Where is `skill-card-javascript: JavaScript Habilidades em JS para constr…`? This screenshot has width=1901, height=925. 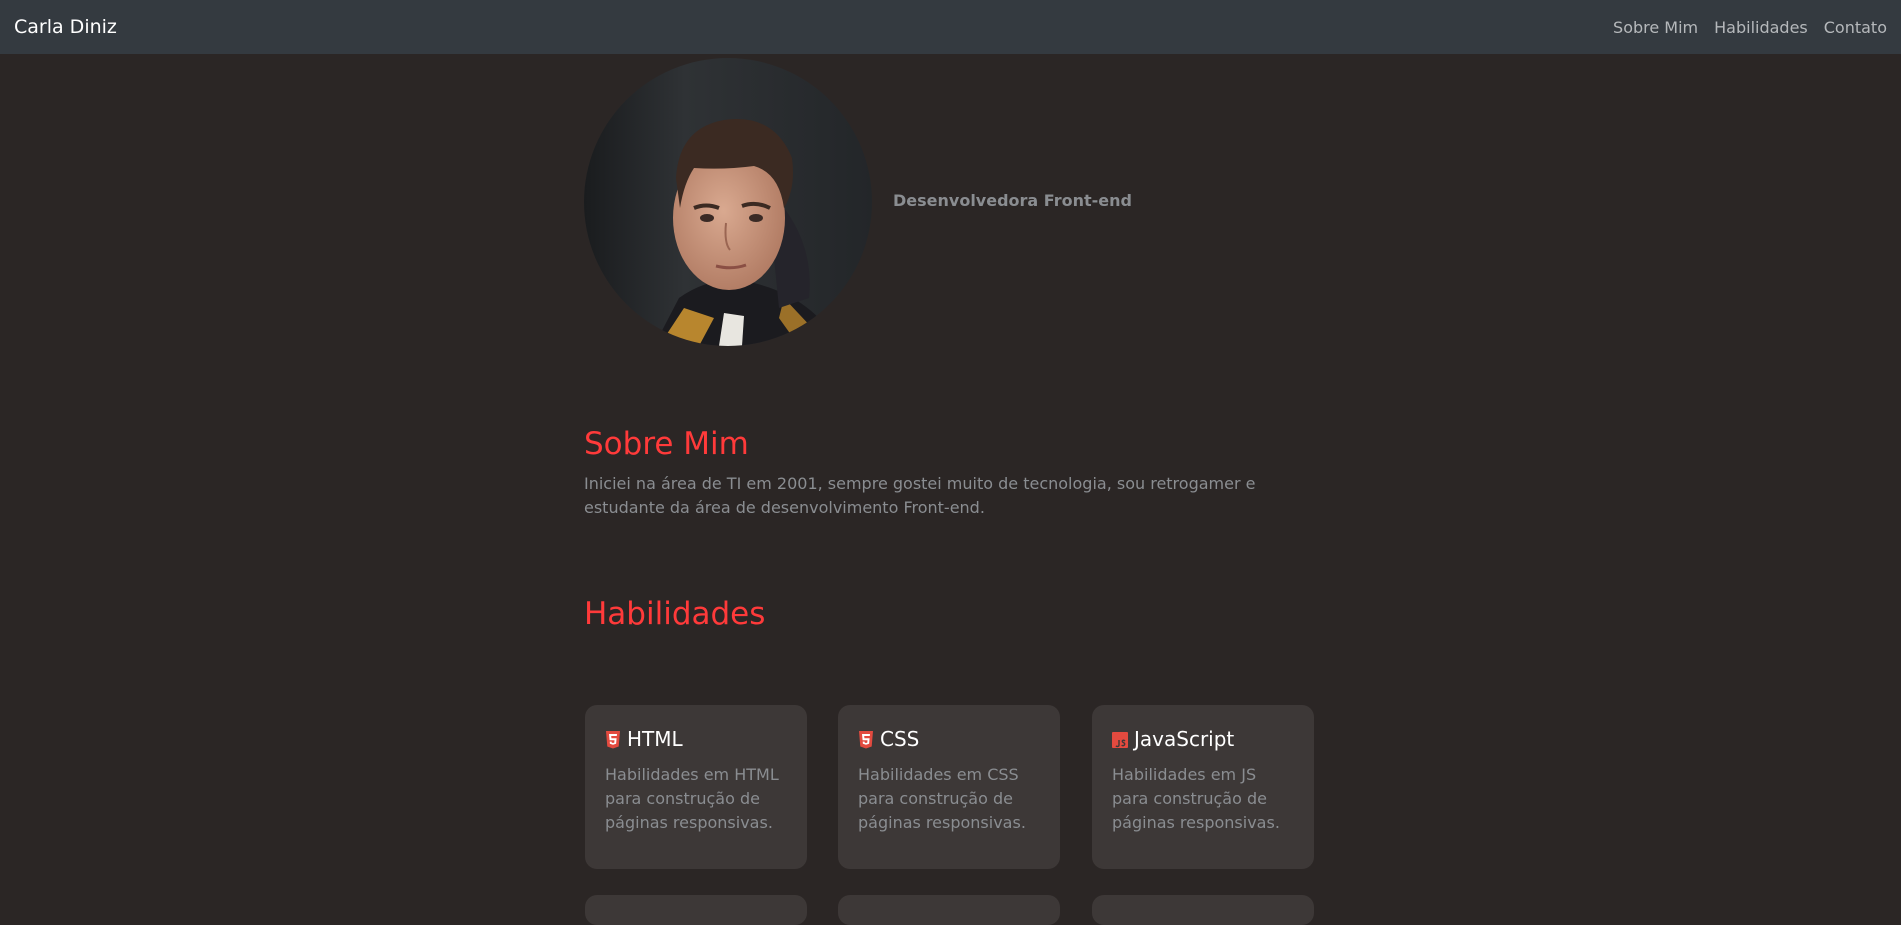 skill-card-javascript: JavaScript Habilidades em JS para constr… is located at coordinates (1203, 787).